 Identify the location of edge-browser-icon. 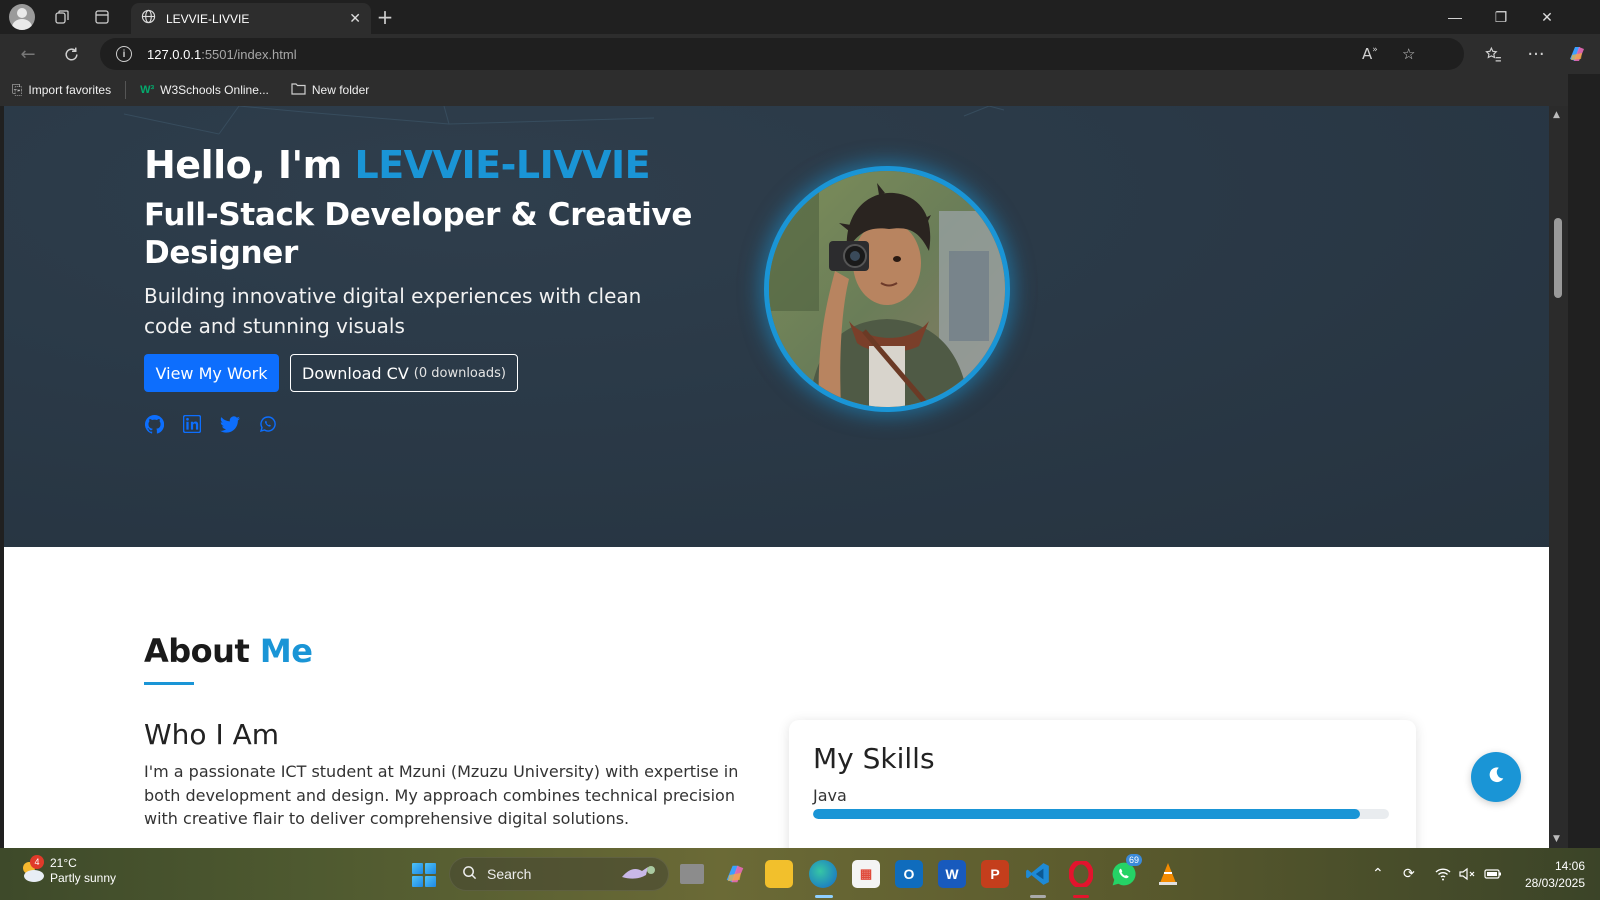
(823, 874).